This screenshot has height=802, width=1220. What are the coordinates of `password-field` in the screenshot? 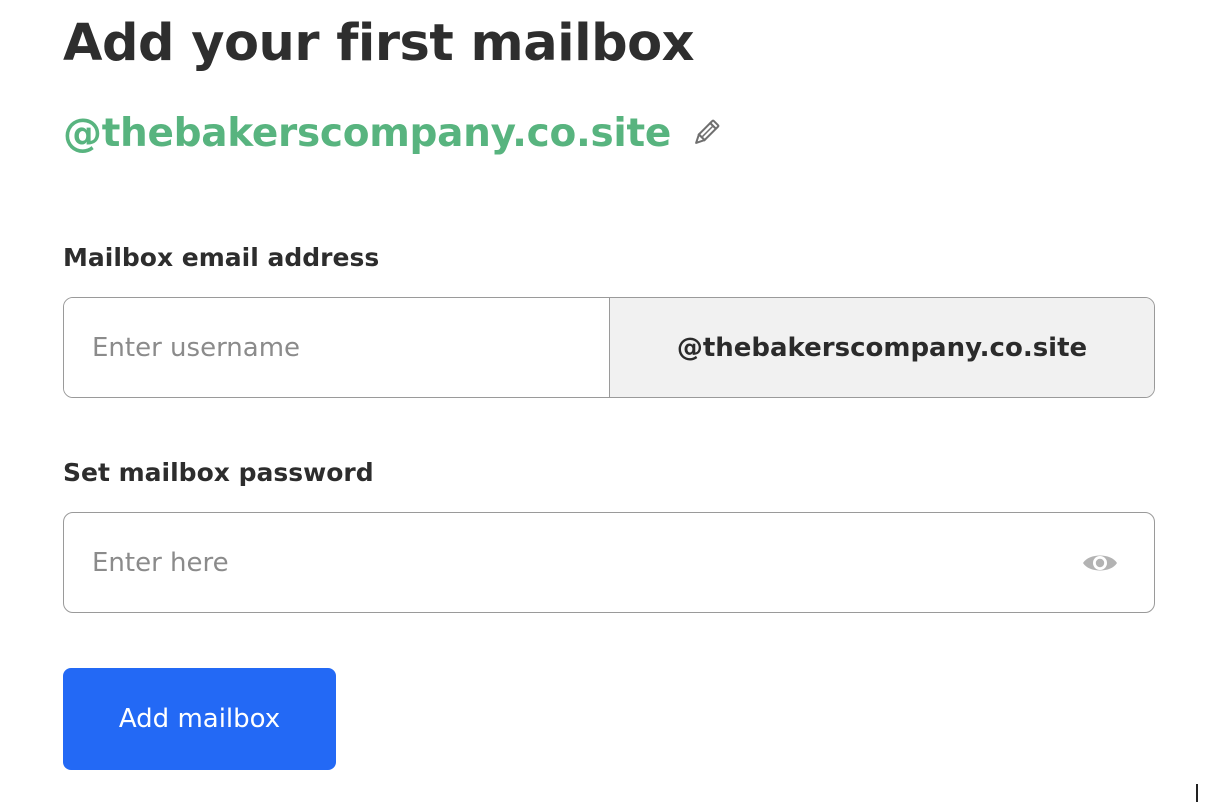 It's located at (609, 562).